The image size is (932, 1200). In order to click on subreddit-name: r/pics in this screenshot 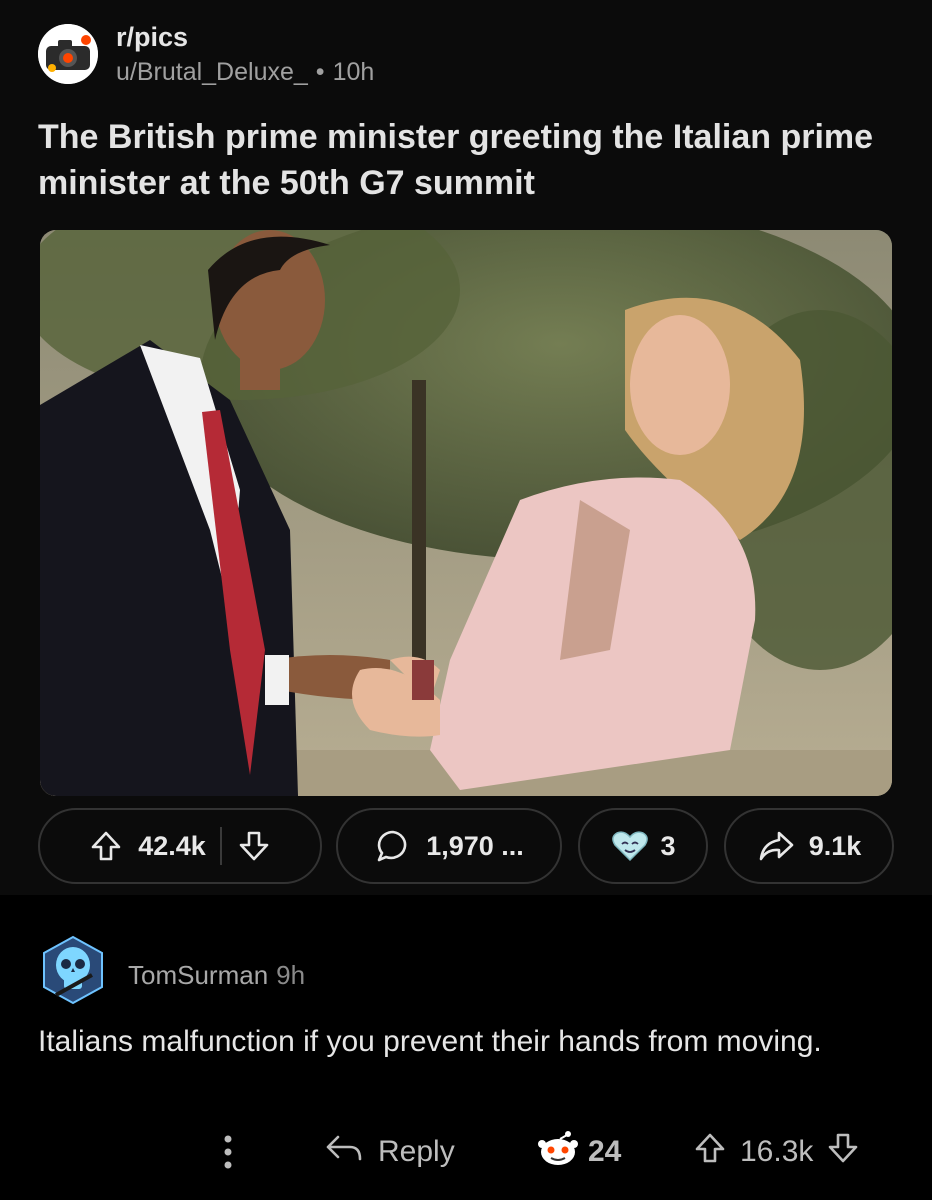, I will do `click(152, 37)`.